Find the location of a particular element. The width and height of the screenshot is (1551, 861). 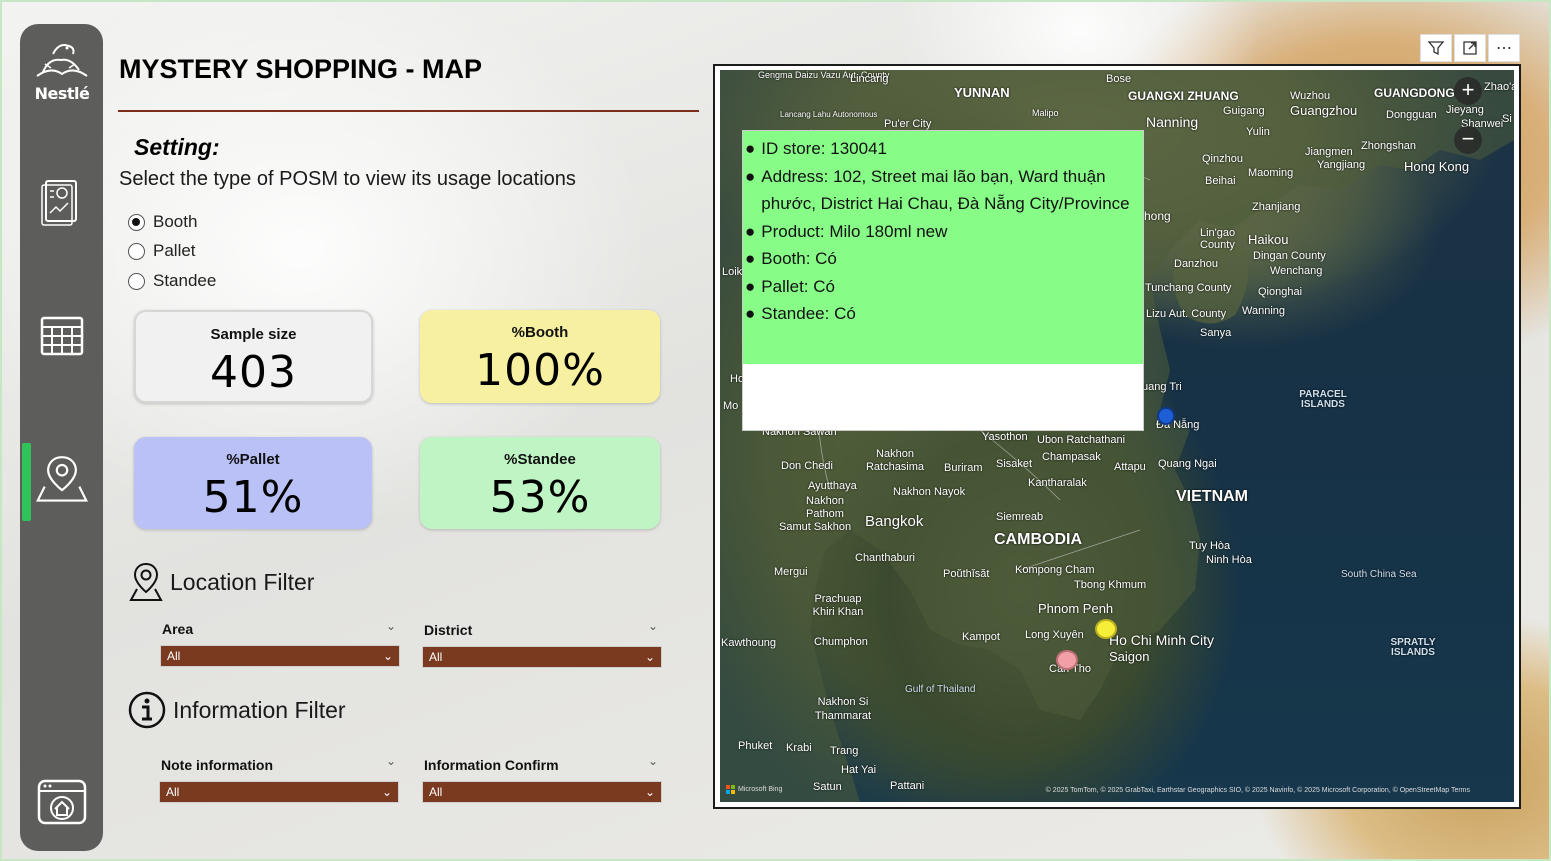

map-label-lizu: Lizu Aut. County is located at coordinates (1186, 314).